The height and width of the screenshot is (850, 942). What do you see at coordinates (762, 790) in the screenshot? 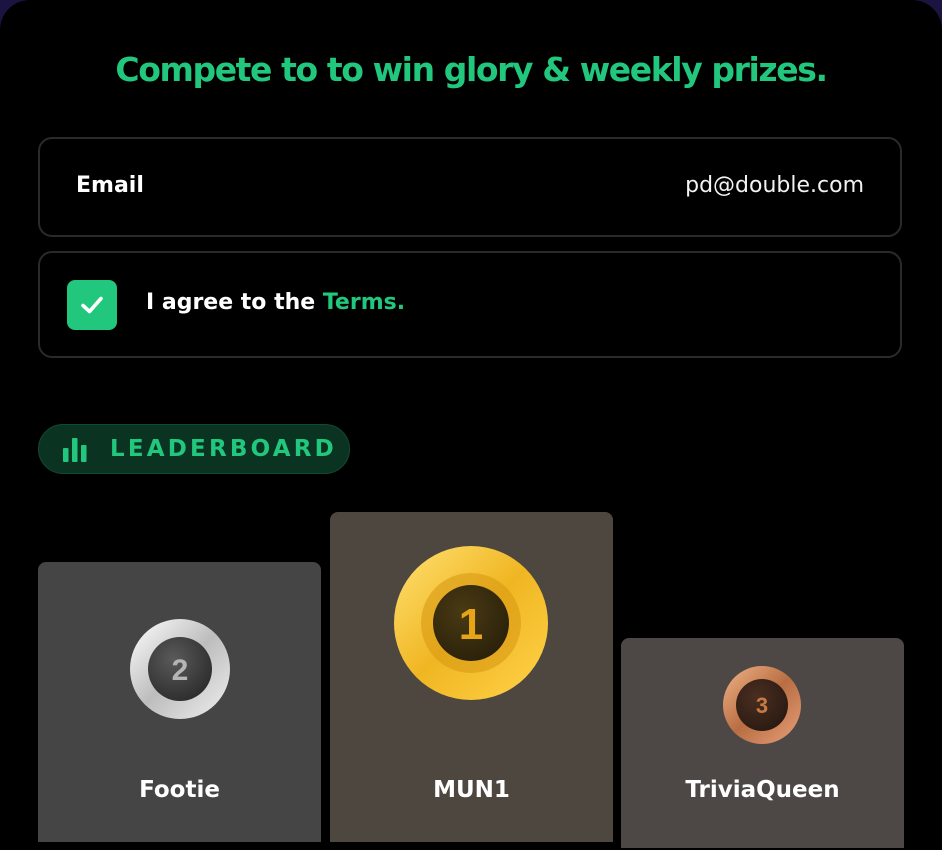
I see `player-name-third: TriviaQueen` at bounding box center [762, 790].